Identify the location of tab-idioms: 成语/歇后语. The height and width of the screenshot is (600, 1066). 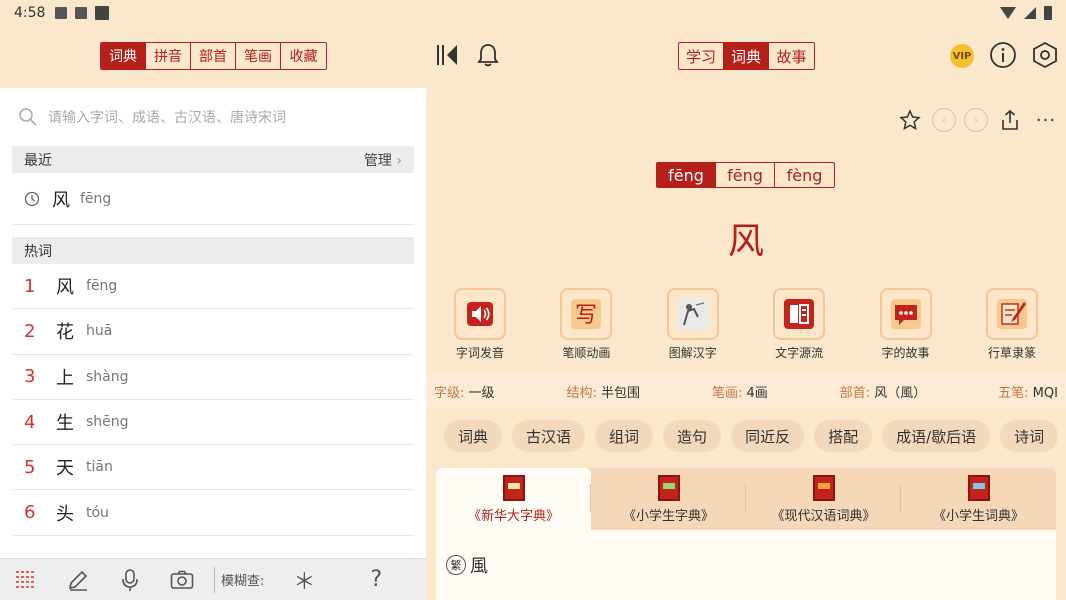
(936, 436).